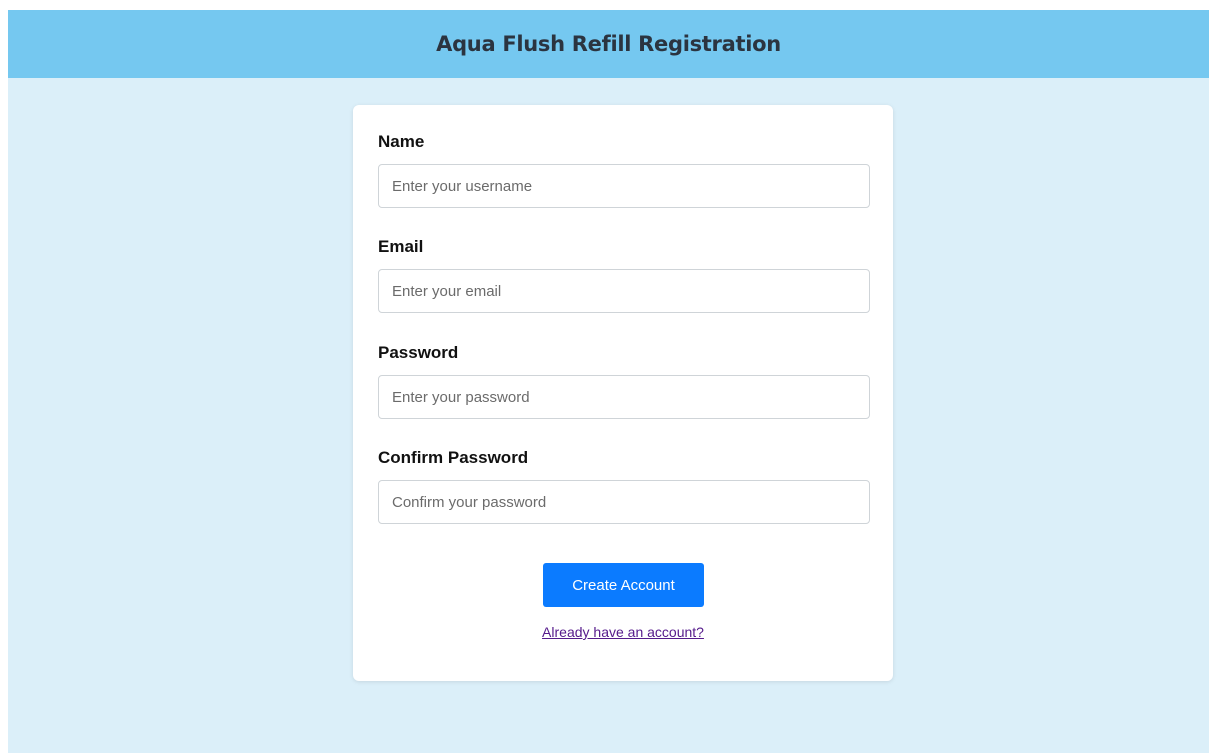 The image size is (1209, 753). What do you see at coordinates (624, 397) in the screenshot?
I see `password-input` at bounding box center [624, 397].